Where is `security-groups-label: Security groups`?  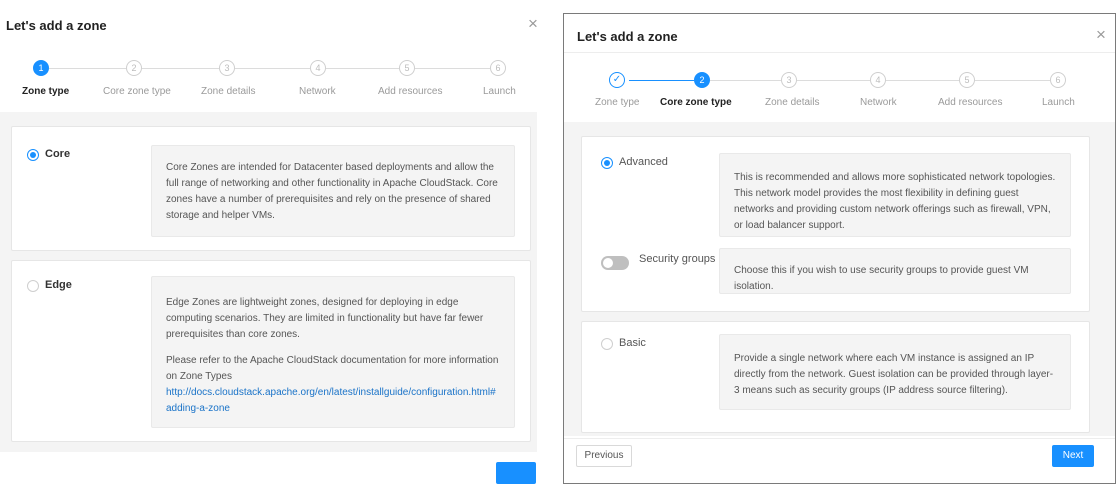
security-groups-label: Security groups is located at coordinates (677, 259).